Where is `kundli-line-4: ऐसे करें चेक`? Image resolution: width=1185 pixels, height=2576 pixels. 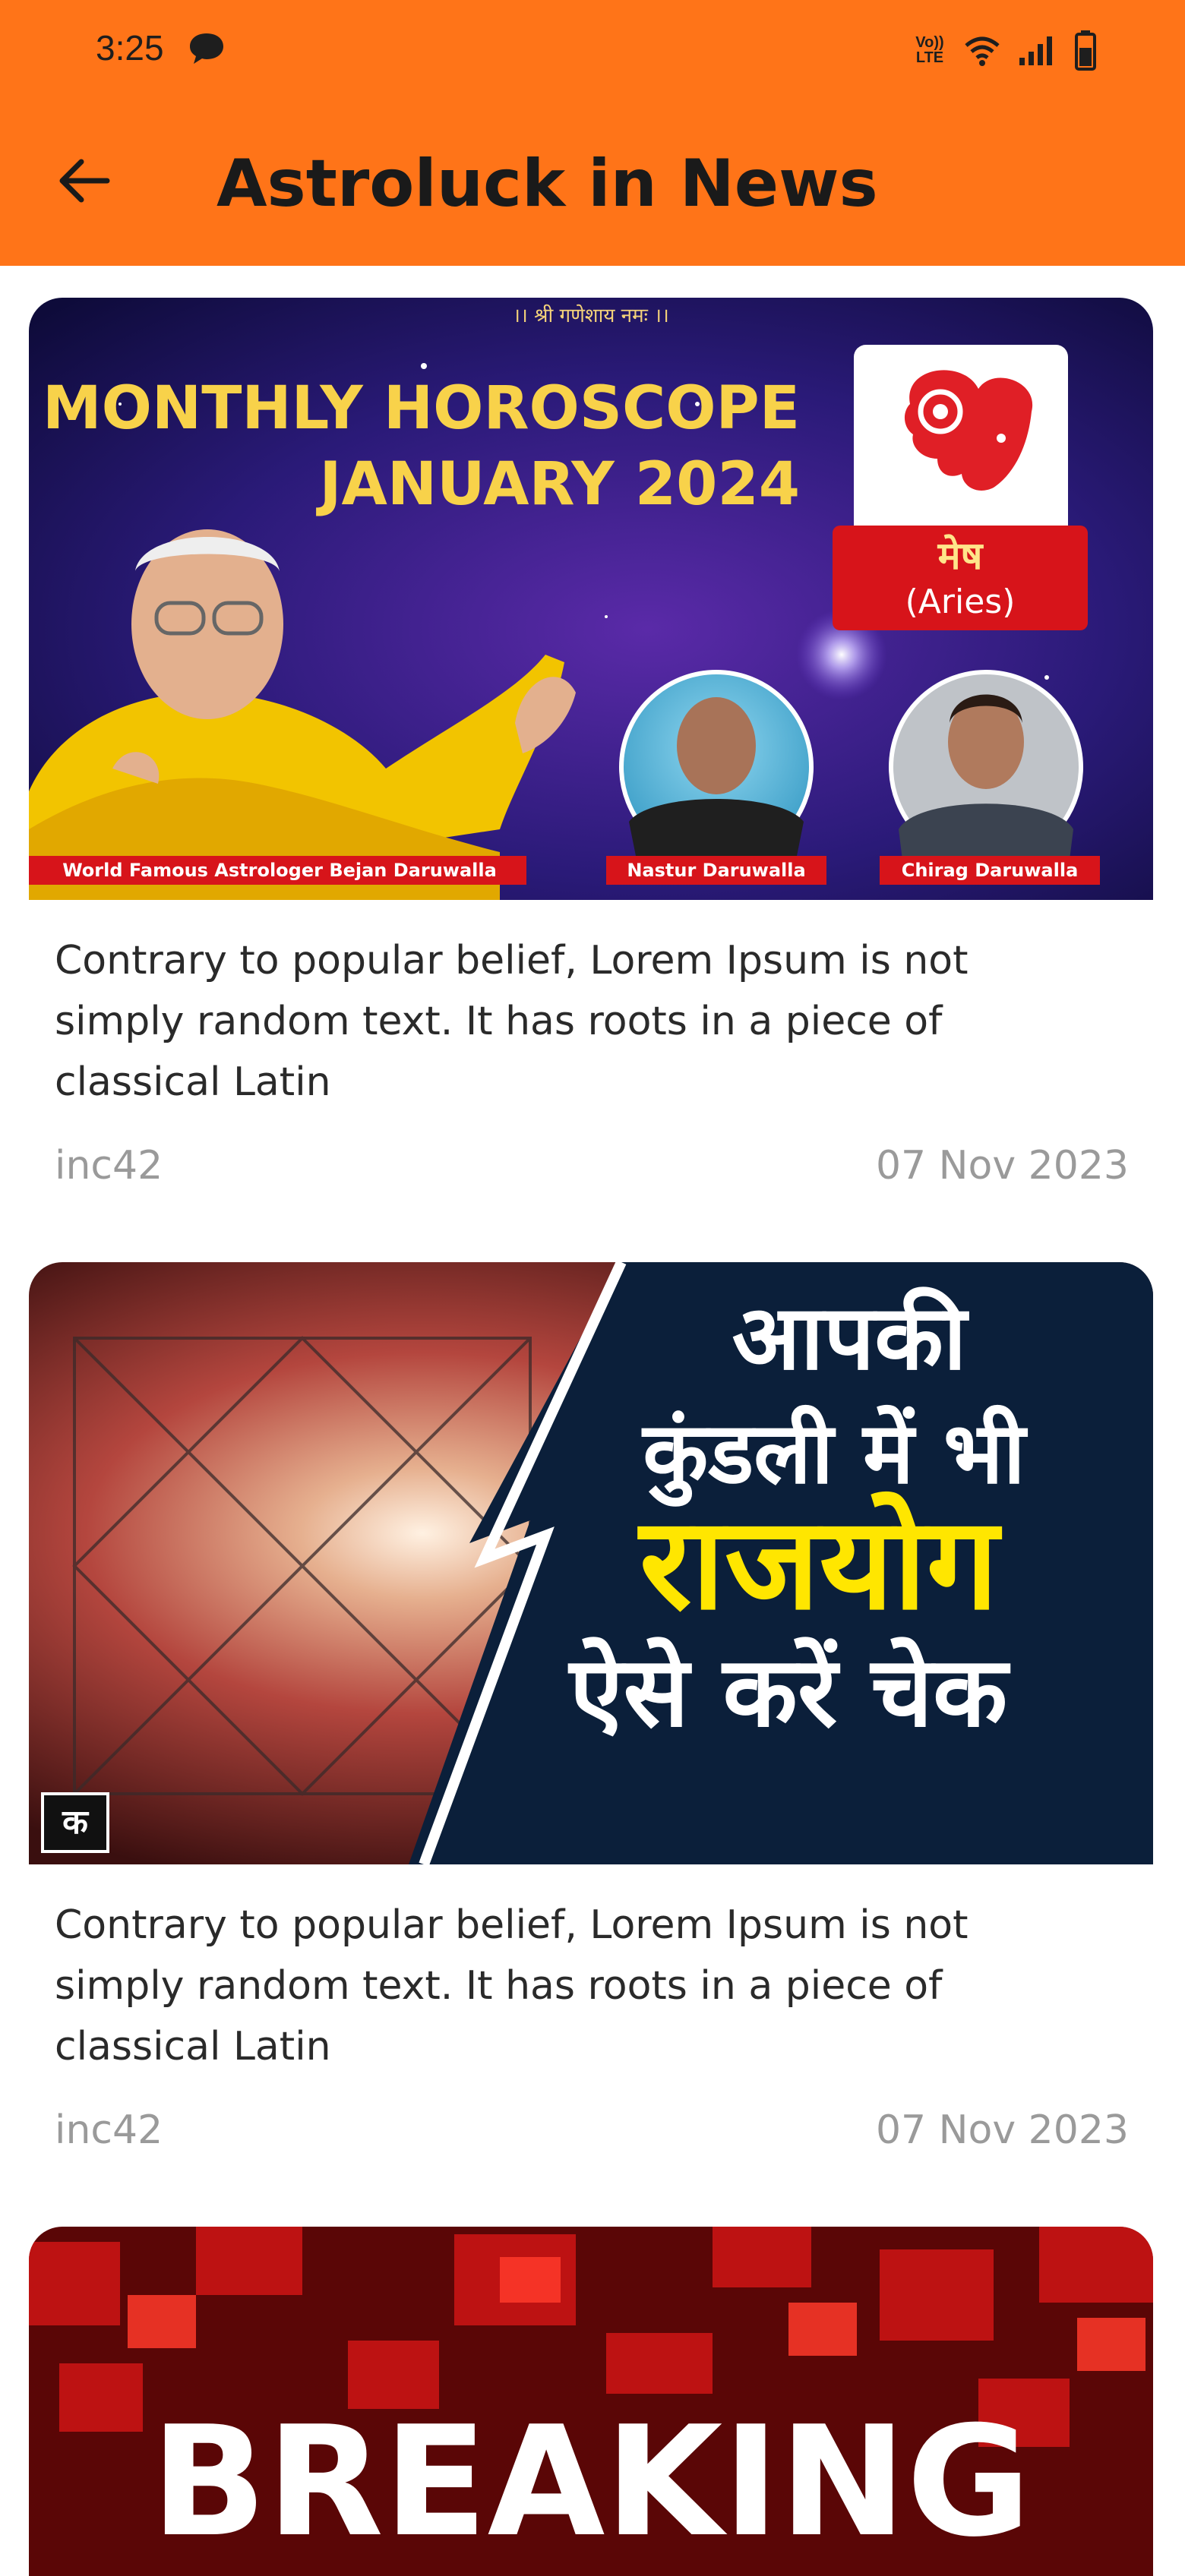
kundli-line-4: ऐसे करें चेक is located at coordinates (789, 1692).